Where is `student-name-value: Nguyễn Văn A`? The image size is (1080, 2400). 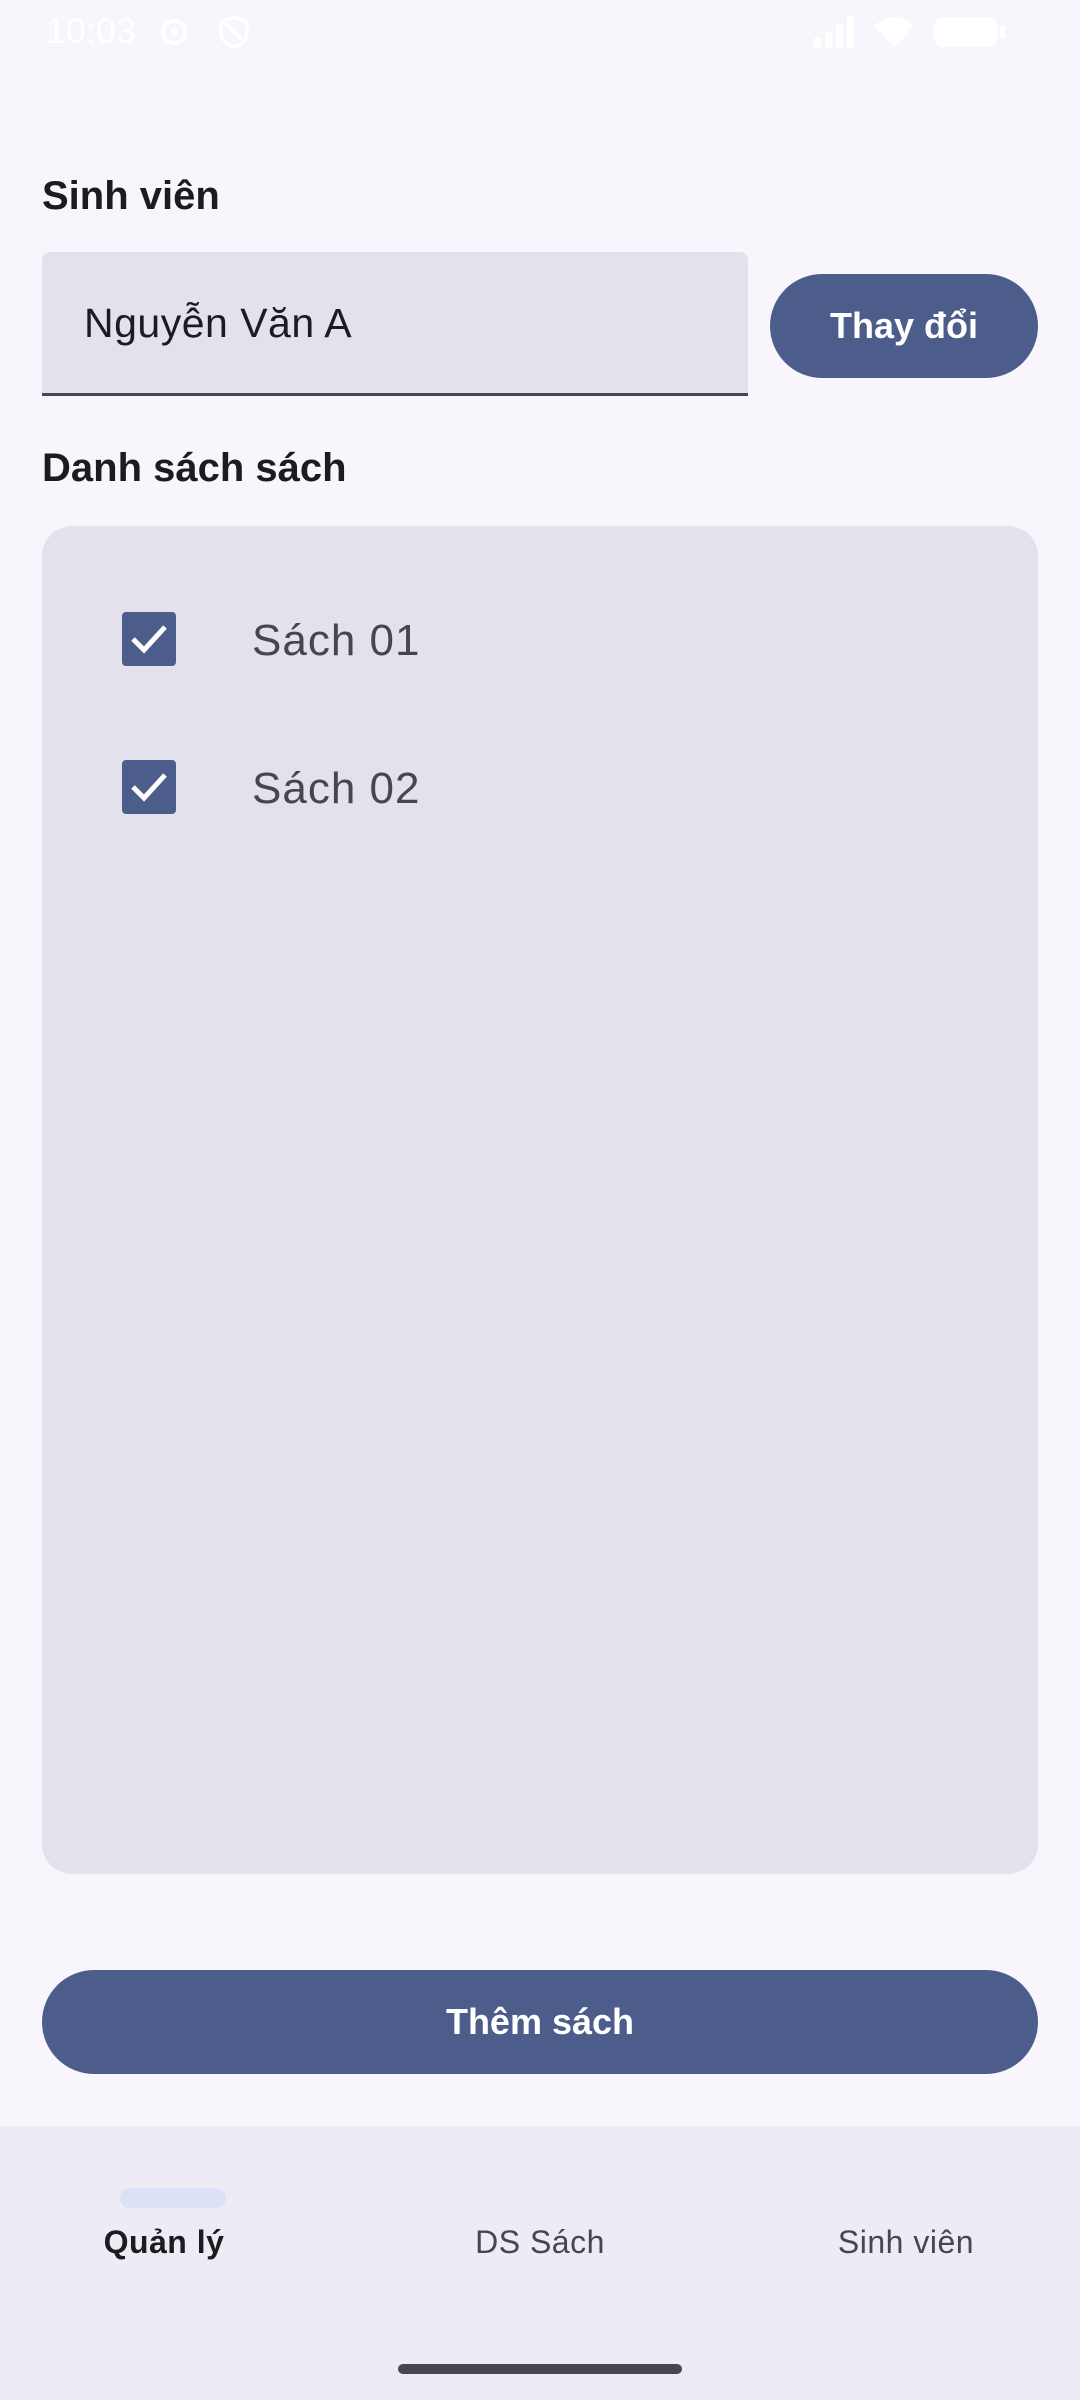 student-name-value: Nguyễn Văn A is located at coordinates (218, 323).